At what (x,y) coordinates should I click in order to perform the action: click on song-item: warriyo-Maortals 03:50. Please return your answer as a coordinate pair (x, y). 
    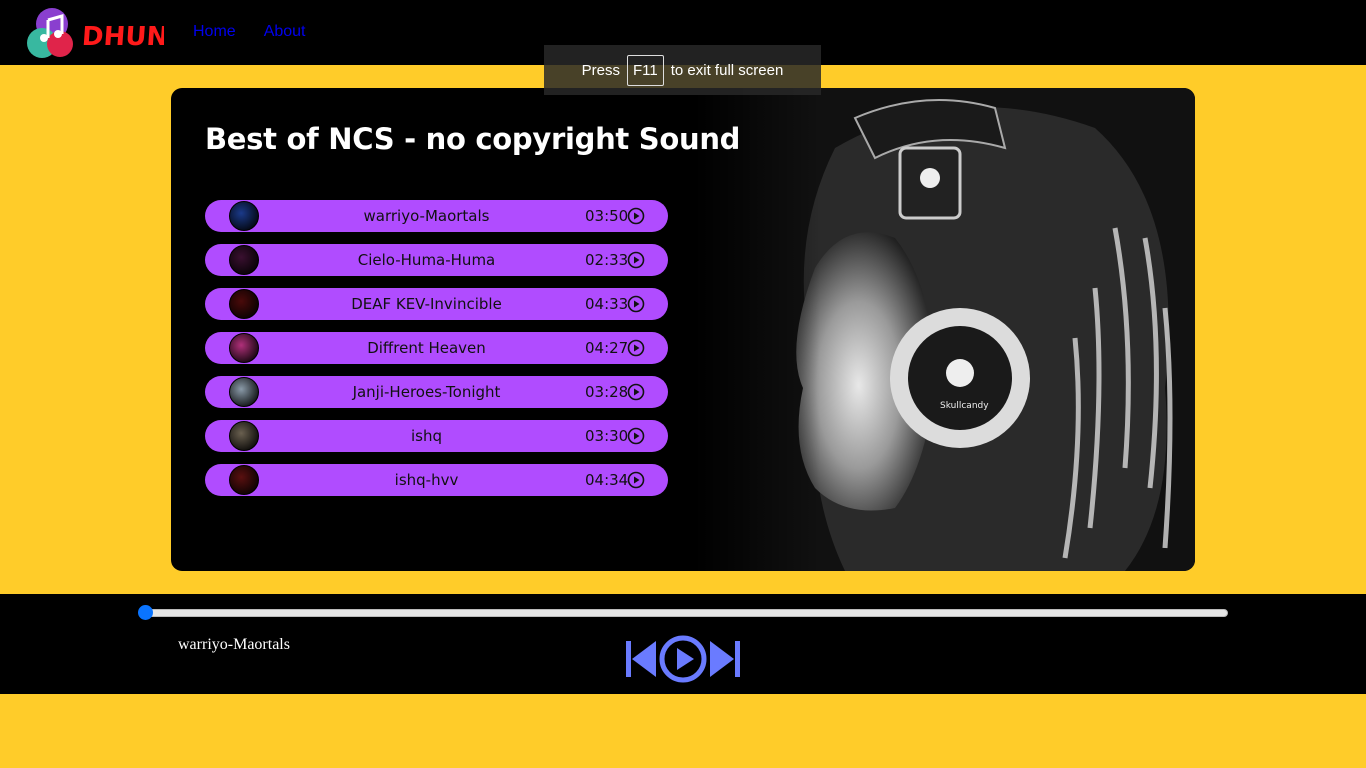
    Looking at the image, I should click on (436, 216).